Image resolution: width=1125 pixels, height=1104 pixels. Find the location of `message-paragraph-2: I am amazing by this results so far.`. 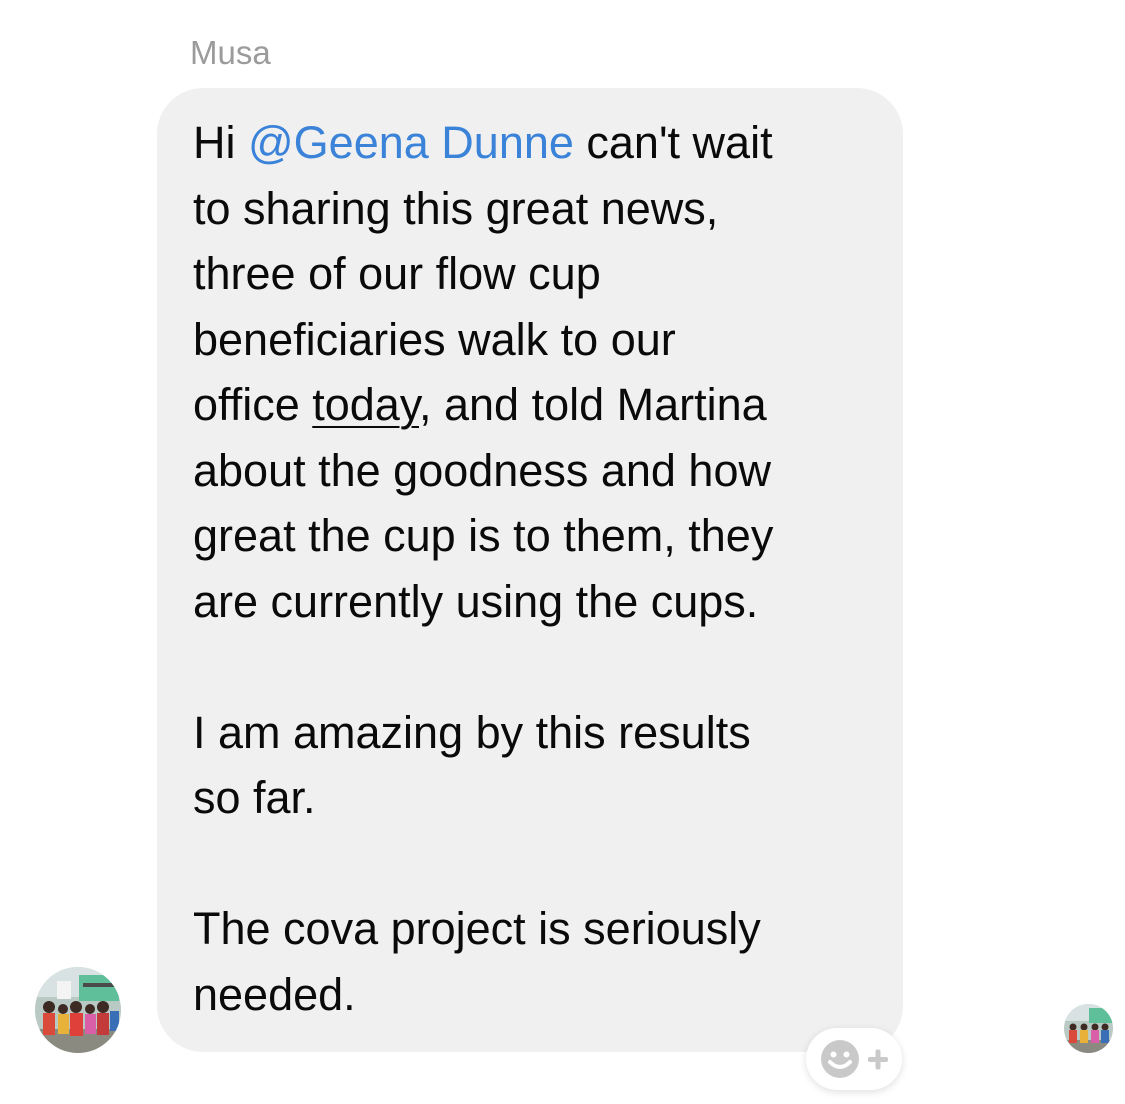

message-paragraph-2: I am amazing by this results so far. is located at coordinates (472, 765).